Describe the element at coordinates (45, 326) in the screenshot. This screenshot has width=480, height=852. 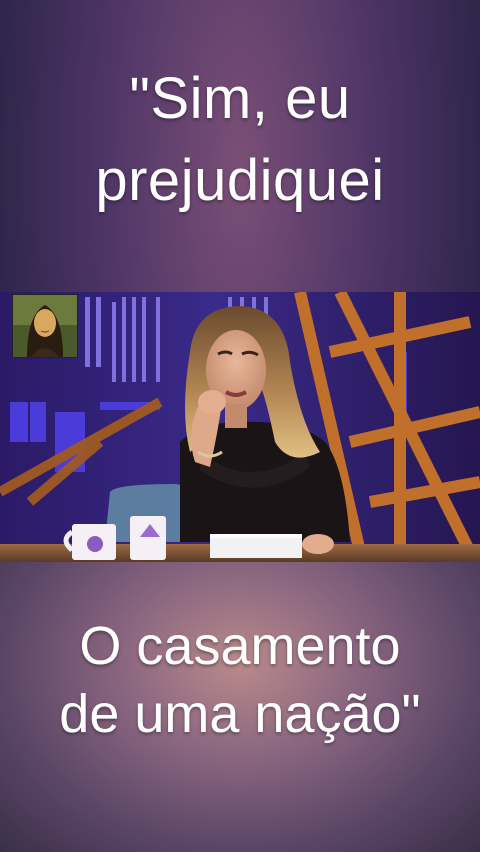
I see `mona-lisa-avatar` at that location.